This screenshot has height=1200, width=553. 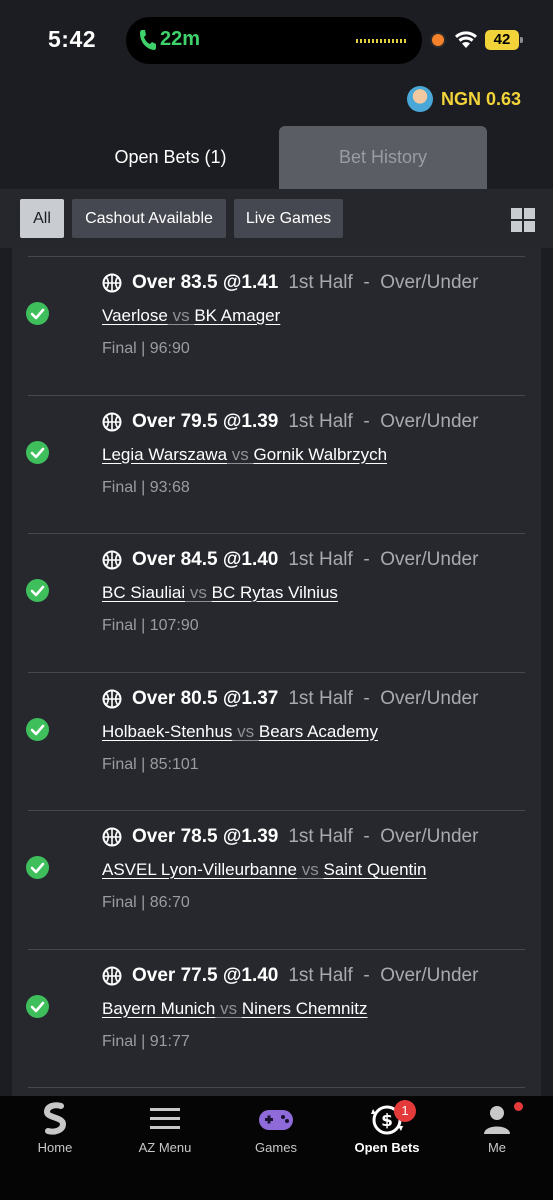 I want to click on recording-indicator-icon, so click(x=438, y=40).